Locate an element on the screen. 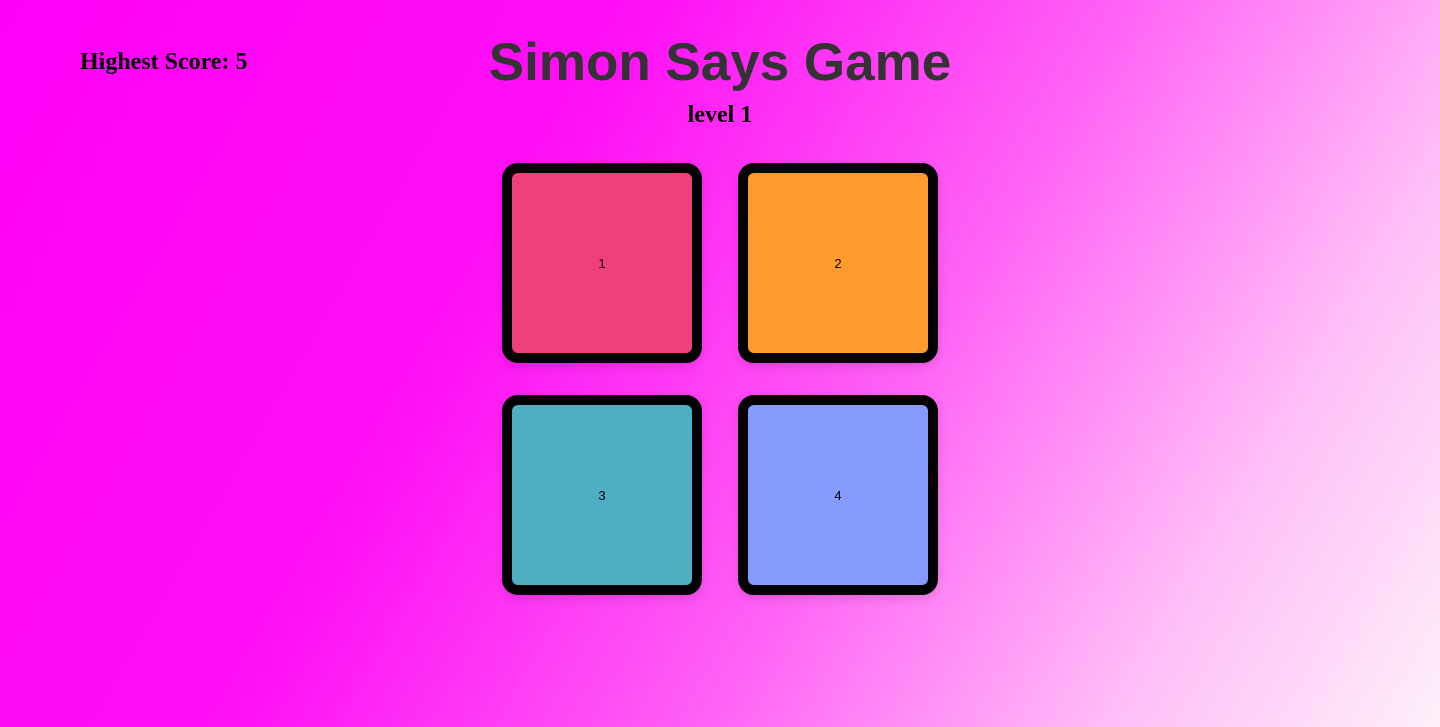 This screenshot has width=1440, height=727. game-button-2: 2 is located at coordinates (838, 263).